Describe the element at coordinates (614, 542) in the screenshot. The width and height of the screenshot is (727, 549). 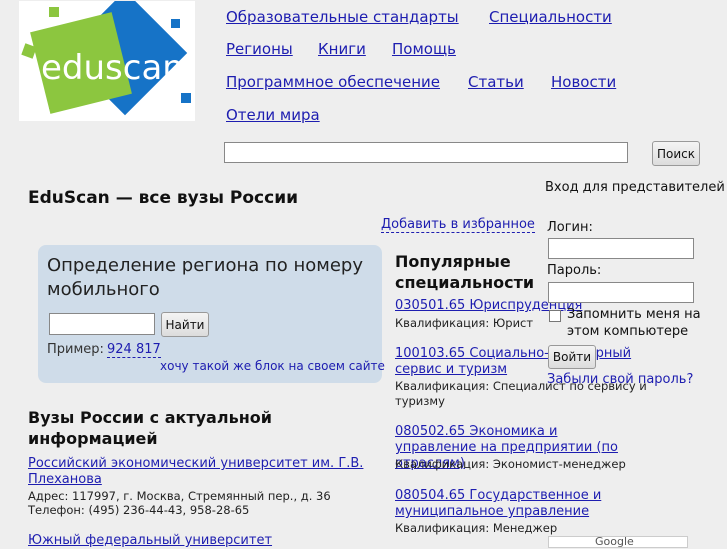
I see `google-badge-text: Google` at that location.